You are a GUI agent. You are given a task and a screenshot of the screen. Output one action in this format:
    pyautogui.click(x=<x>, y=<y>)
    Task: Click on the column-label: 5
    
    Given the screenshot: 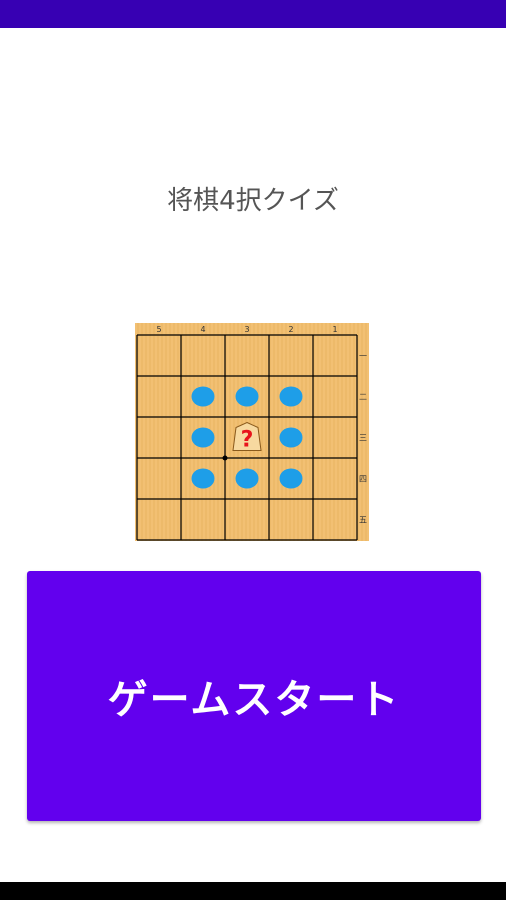 What is the action you would take?
    pyautogui.click(x=158, y=329)
    